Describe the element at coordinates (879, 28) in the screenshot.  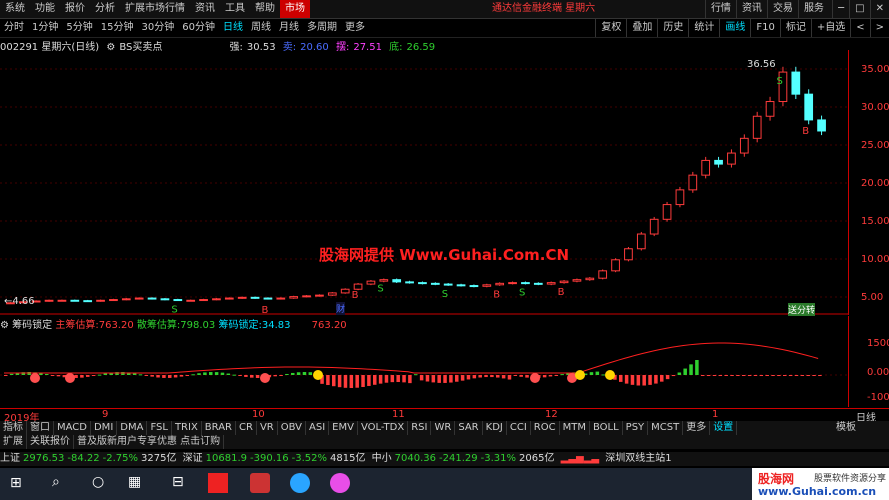
I see `btn-next: >` at that location.